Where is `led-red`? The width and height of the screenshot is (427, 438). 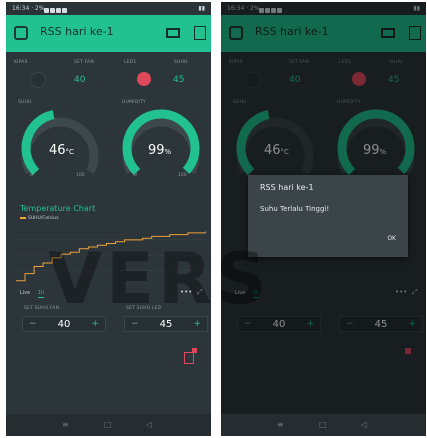
led-red is located at coordinates (144, 79).